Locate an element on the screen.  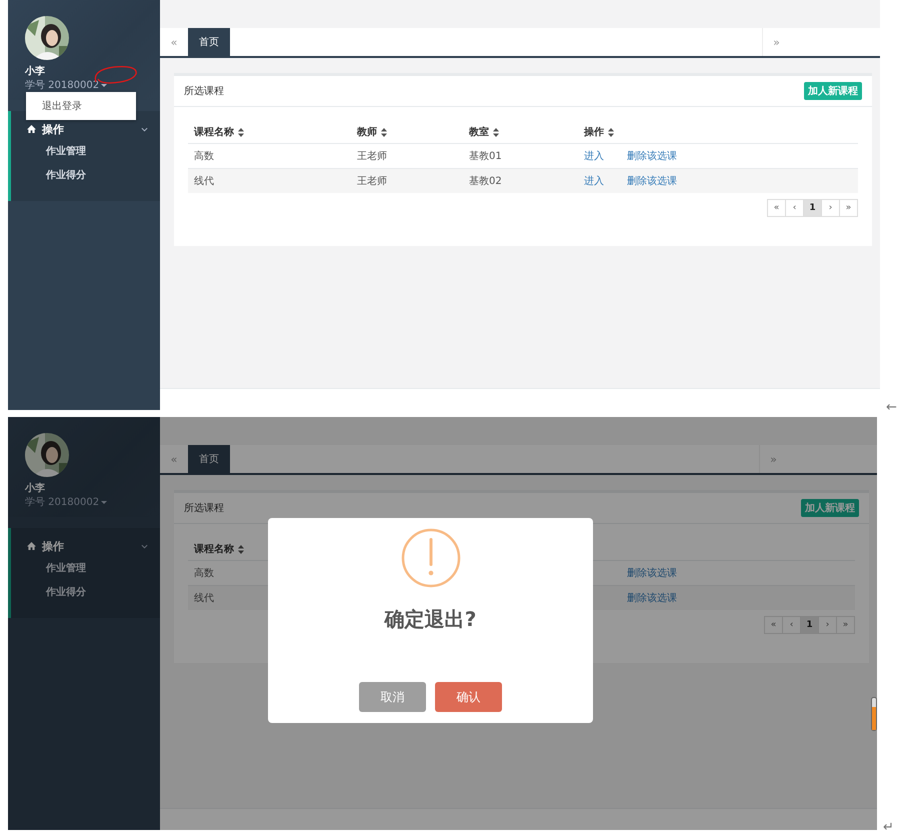
column-header: 操作 is located at coordinates (594, 132).